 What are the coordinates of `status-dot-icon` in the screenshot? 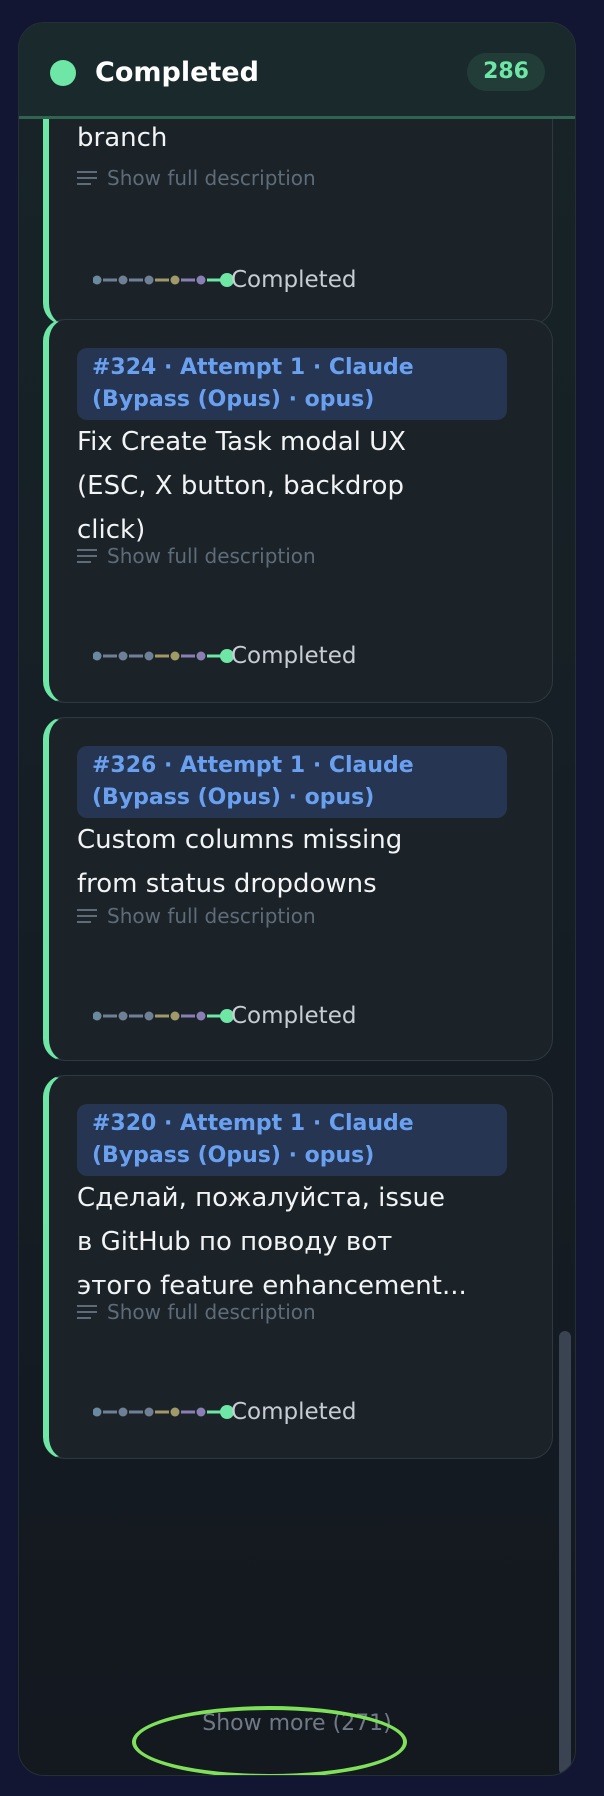 It's located at (63, 73).